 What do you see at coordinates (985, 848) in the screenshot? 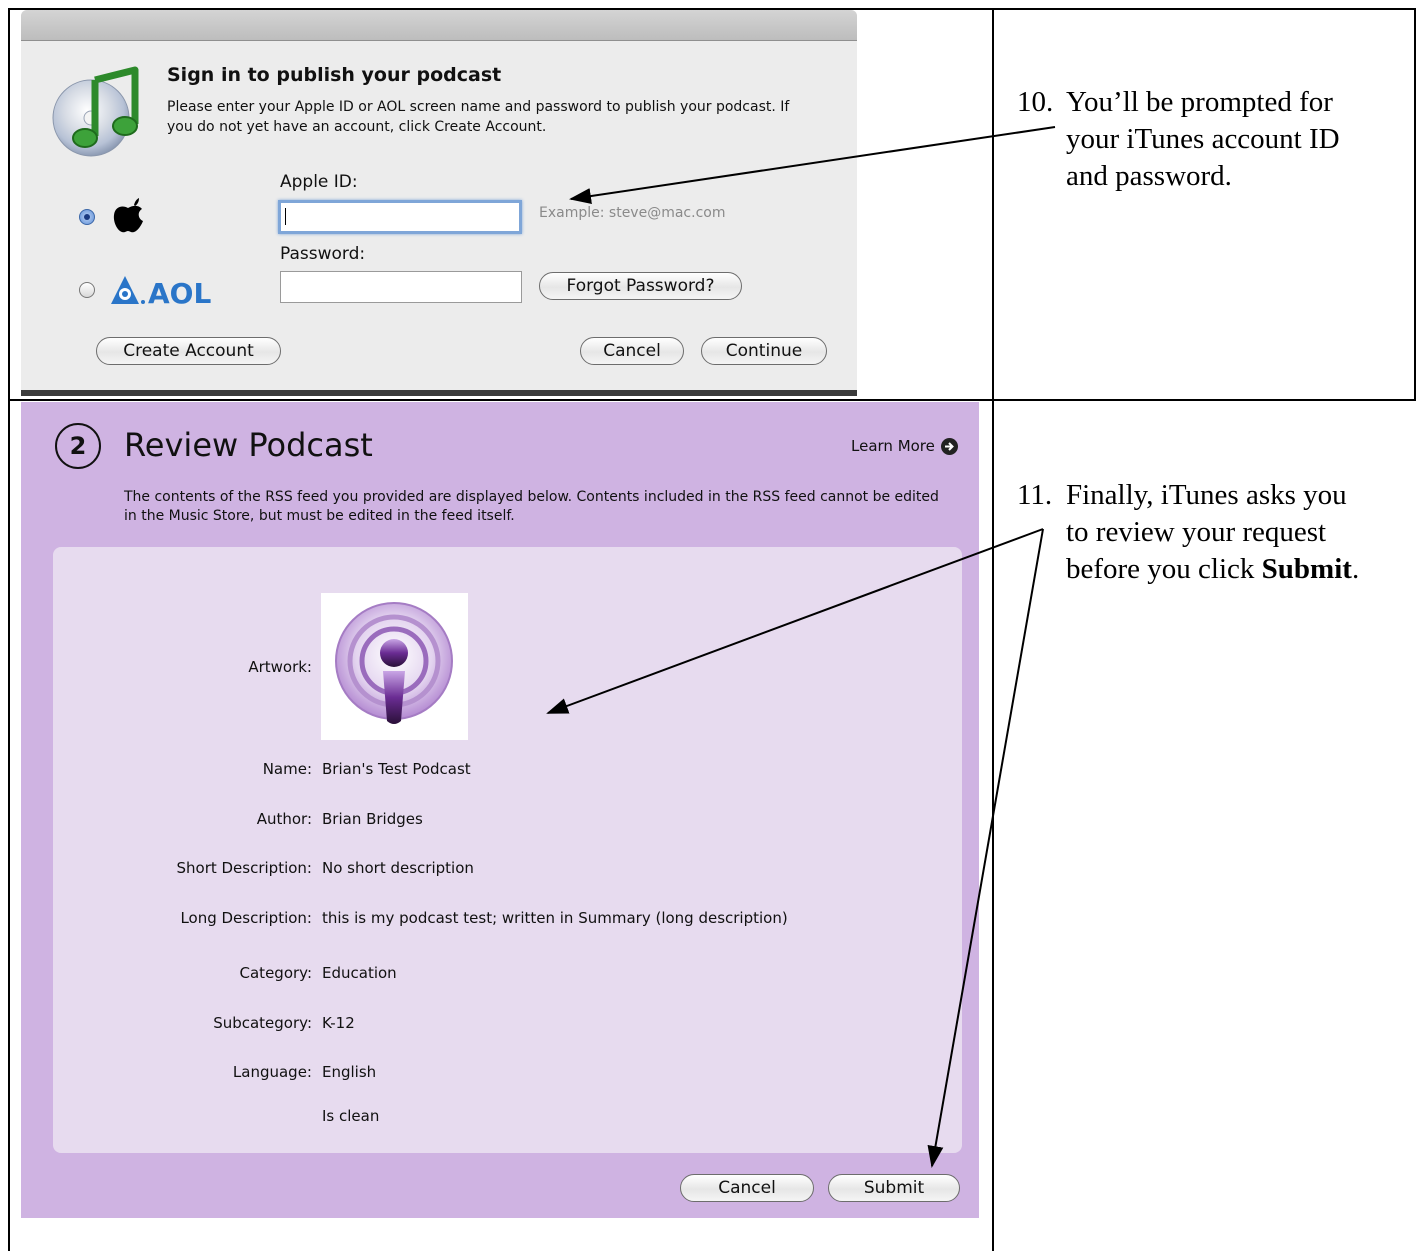
I see `arrow-to-submit-button` at bounding box center [985, 848].